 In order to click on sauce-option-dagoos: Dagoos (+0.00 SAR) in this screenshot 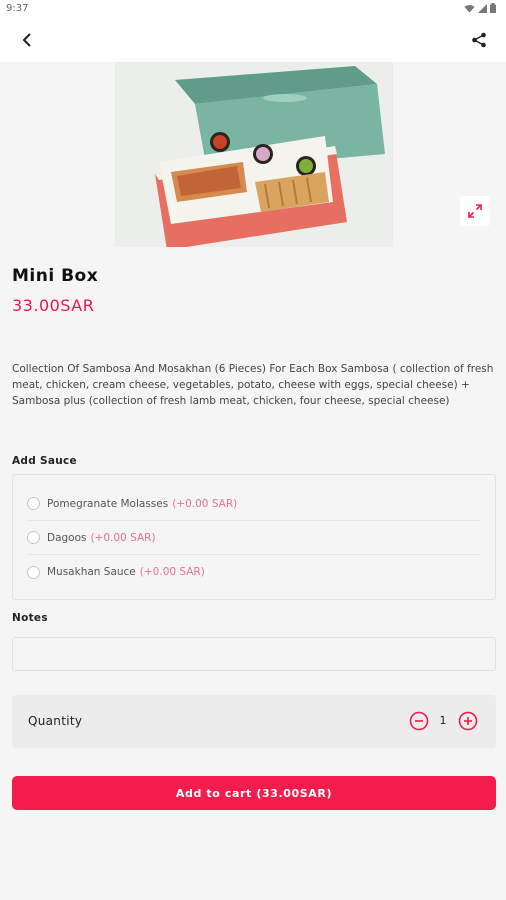, I will do `click(253, 538)`.